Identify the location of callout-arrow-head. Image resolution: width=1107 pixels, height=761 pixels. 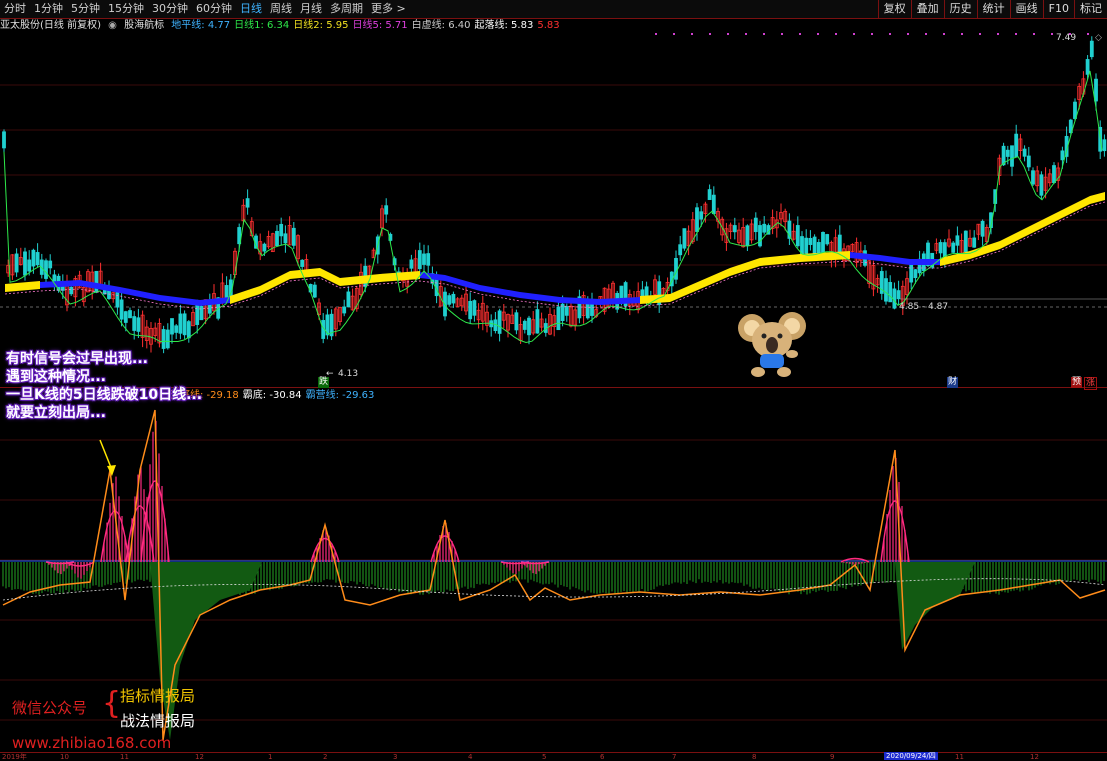
(111, 470).